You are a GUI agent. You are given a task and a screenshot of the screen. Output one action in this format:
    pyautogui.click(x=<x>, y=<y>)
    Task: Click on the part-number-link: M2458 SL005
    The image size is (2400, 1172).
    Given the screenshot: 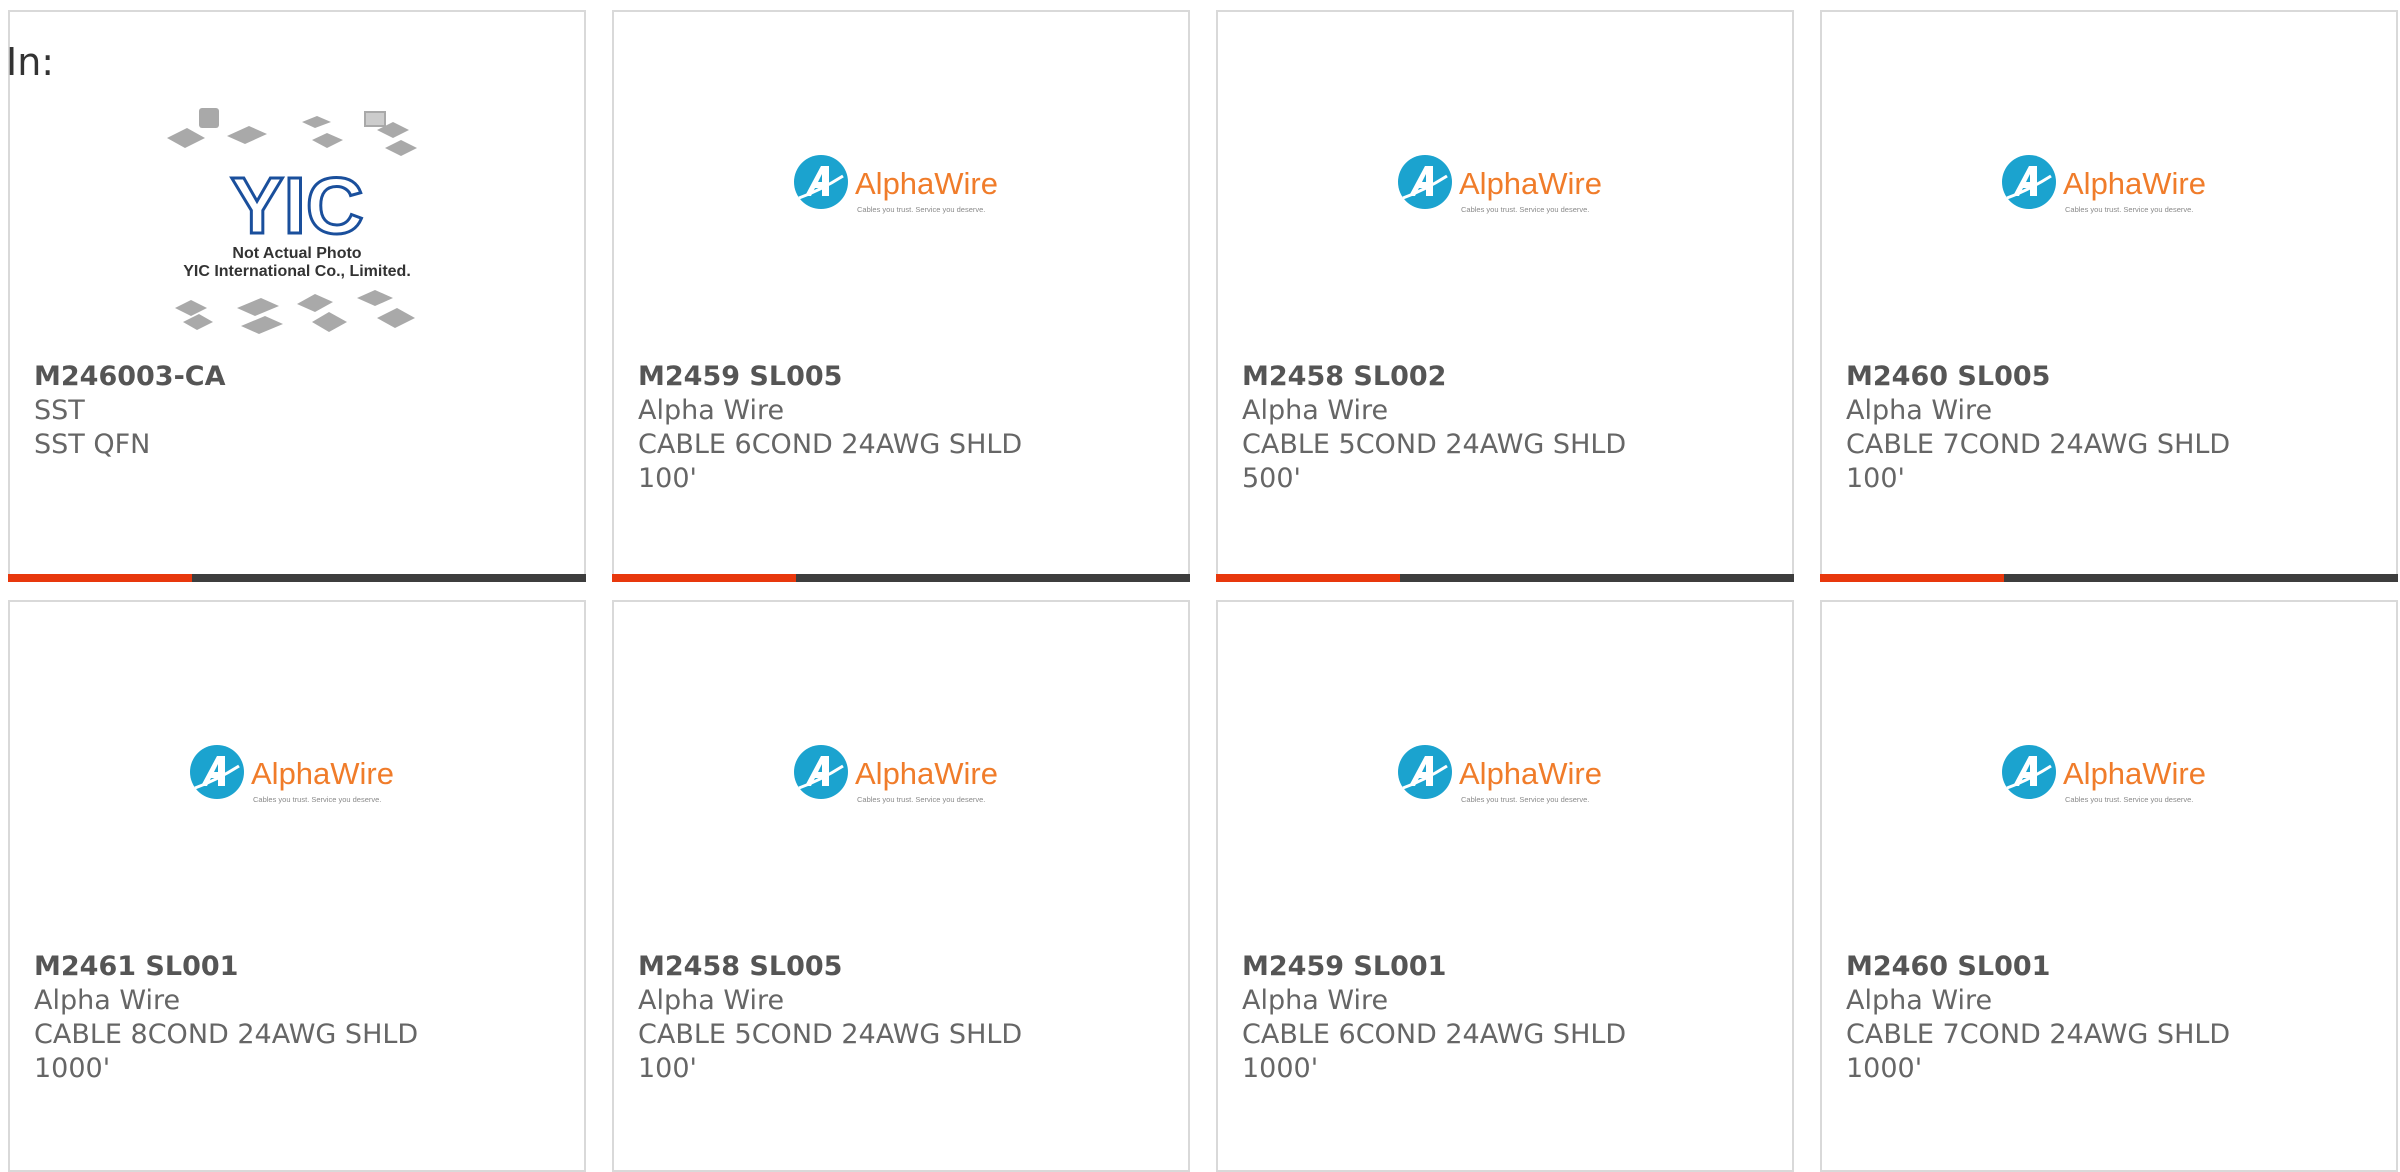 What is the action you would take?
    pyautogui.click(x=848, y=967)
    